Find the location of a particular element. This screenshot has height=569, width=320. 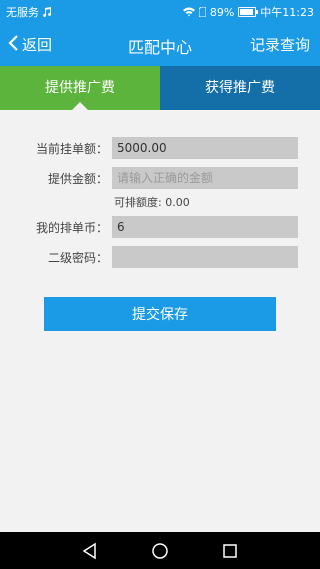

second-password-input is located at coordinates (205, 257).